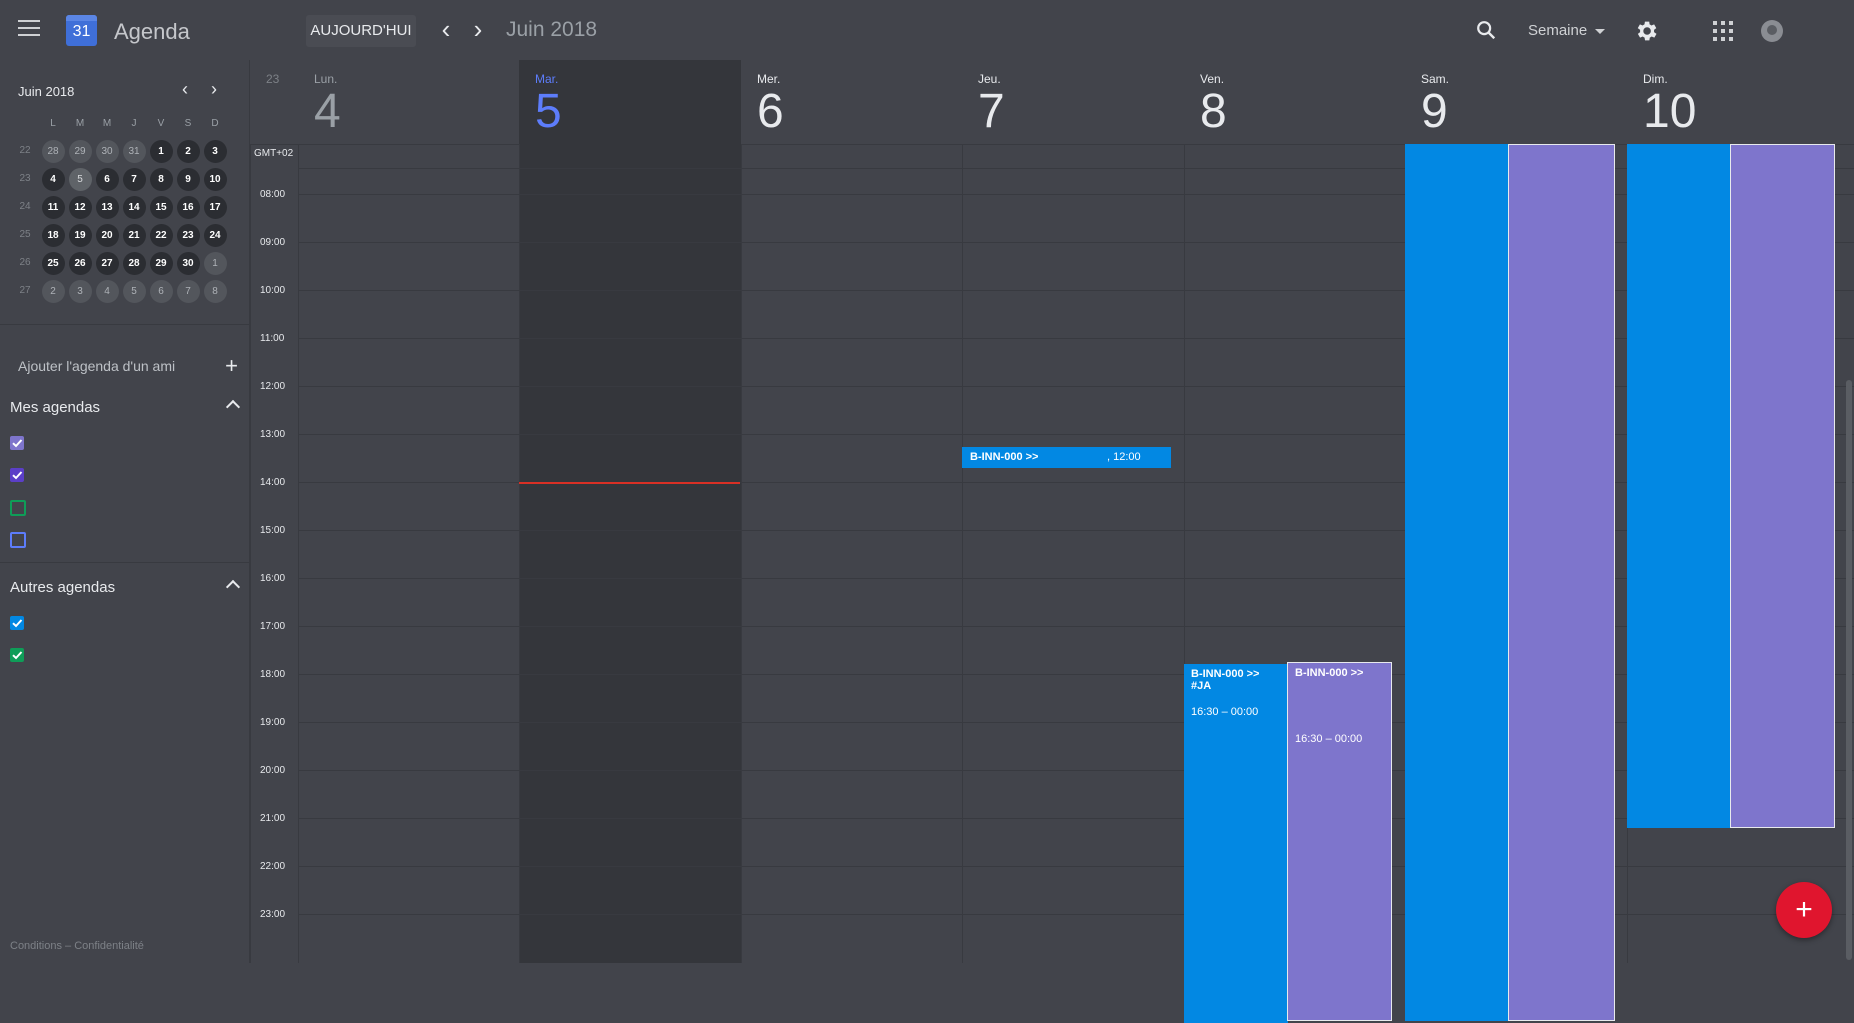 The height and width of the screenshot is (1023, 1854). What do you see at coordinates (214, 90) in the screenshot?
I see `mini-next-month-icon: ›` at bounding box center [214, 90].